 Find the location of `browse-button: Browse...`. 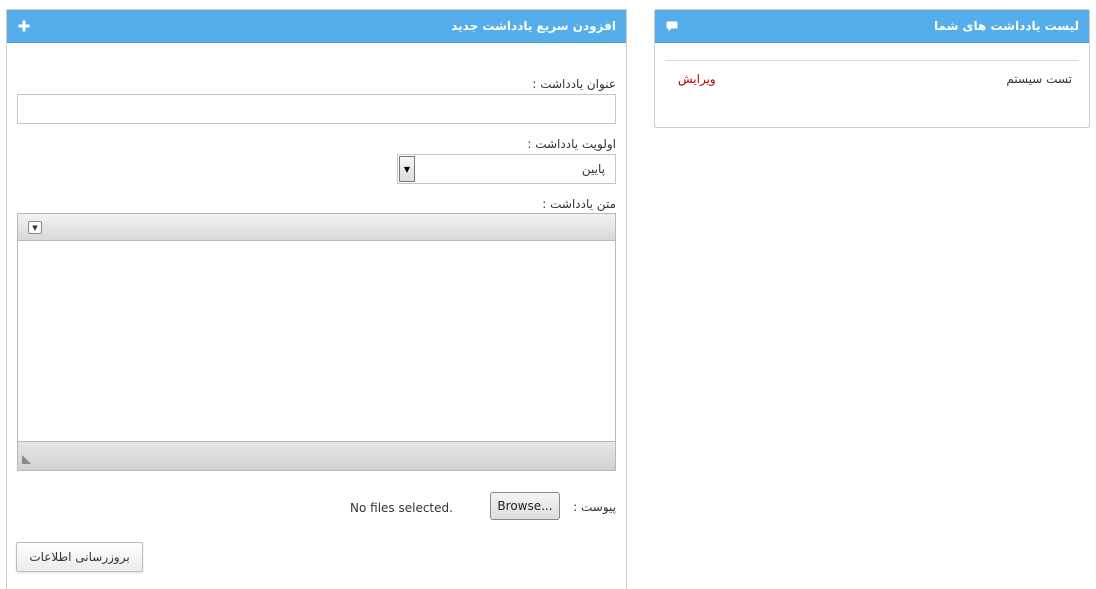

browse-button: Browse... is located at coordinates (525, 506).